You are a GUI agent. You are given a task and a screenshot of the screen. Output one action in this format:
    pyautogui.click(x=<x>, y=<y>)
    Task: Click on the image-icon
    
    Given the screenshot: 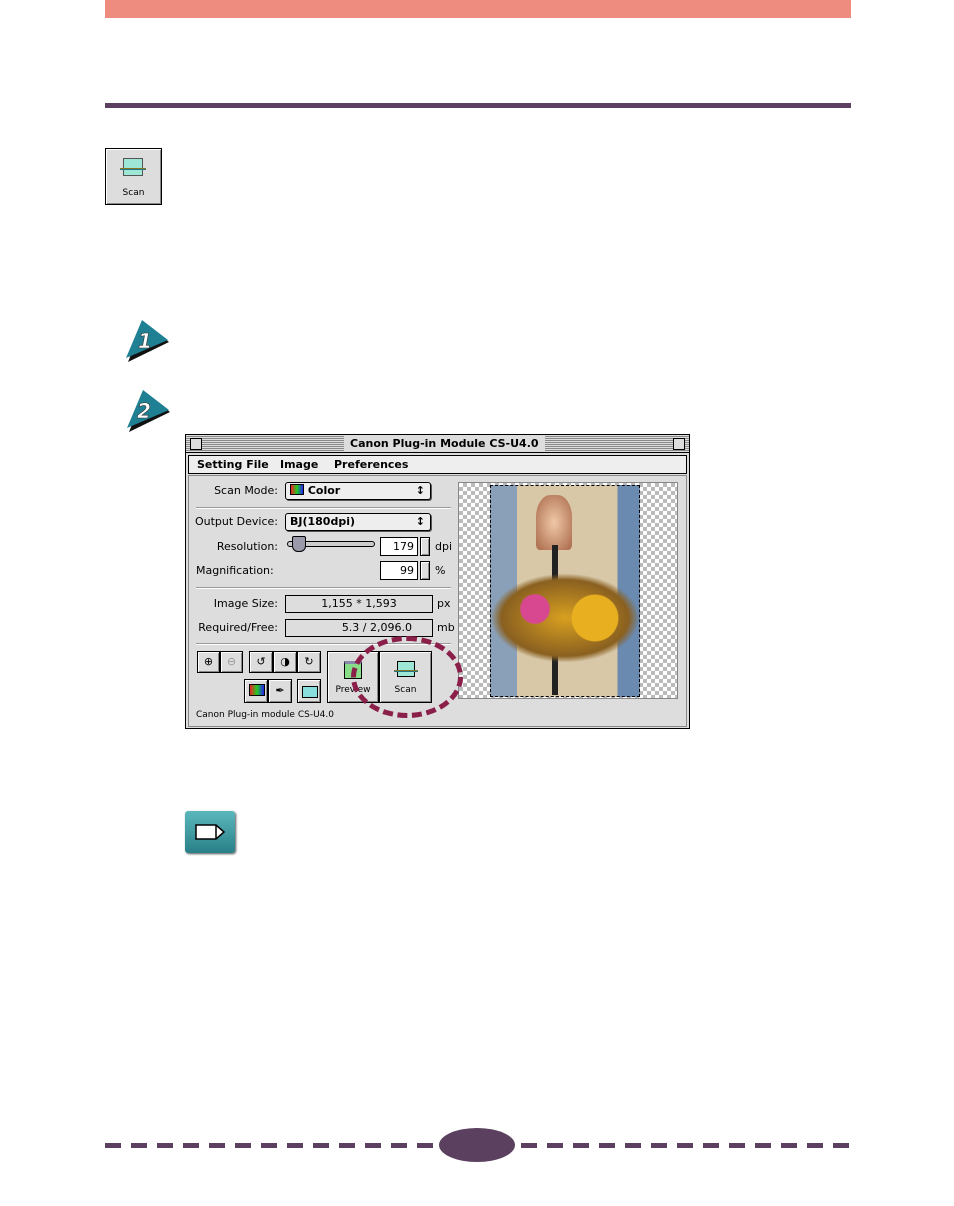 What is the action you would take?
    pyautogui.click(x=310, y=692)
    